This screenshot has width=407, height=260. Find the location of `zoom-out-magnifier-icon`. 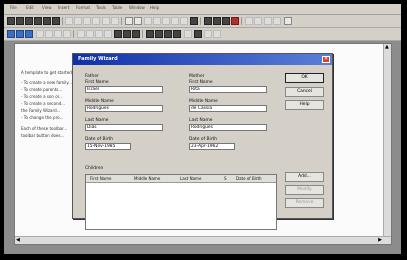

zoom-out-magnifier-icon is located at coordinates (159, 34).